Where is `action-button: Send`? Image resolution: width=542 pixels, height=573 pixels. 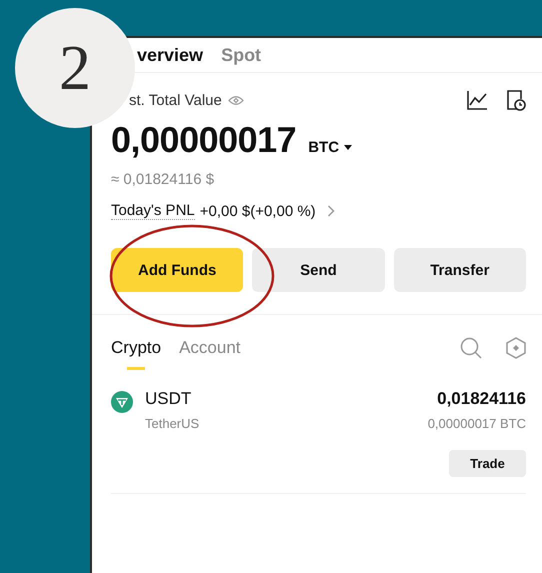 action-button: Send is located at coordinates (318, 270).